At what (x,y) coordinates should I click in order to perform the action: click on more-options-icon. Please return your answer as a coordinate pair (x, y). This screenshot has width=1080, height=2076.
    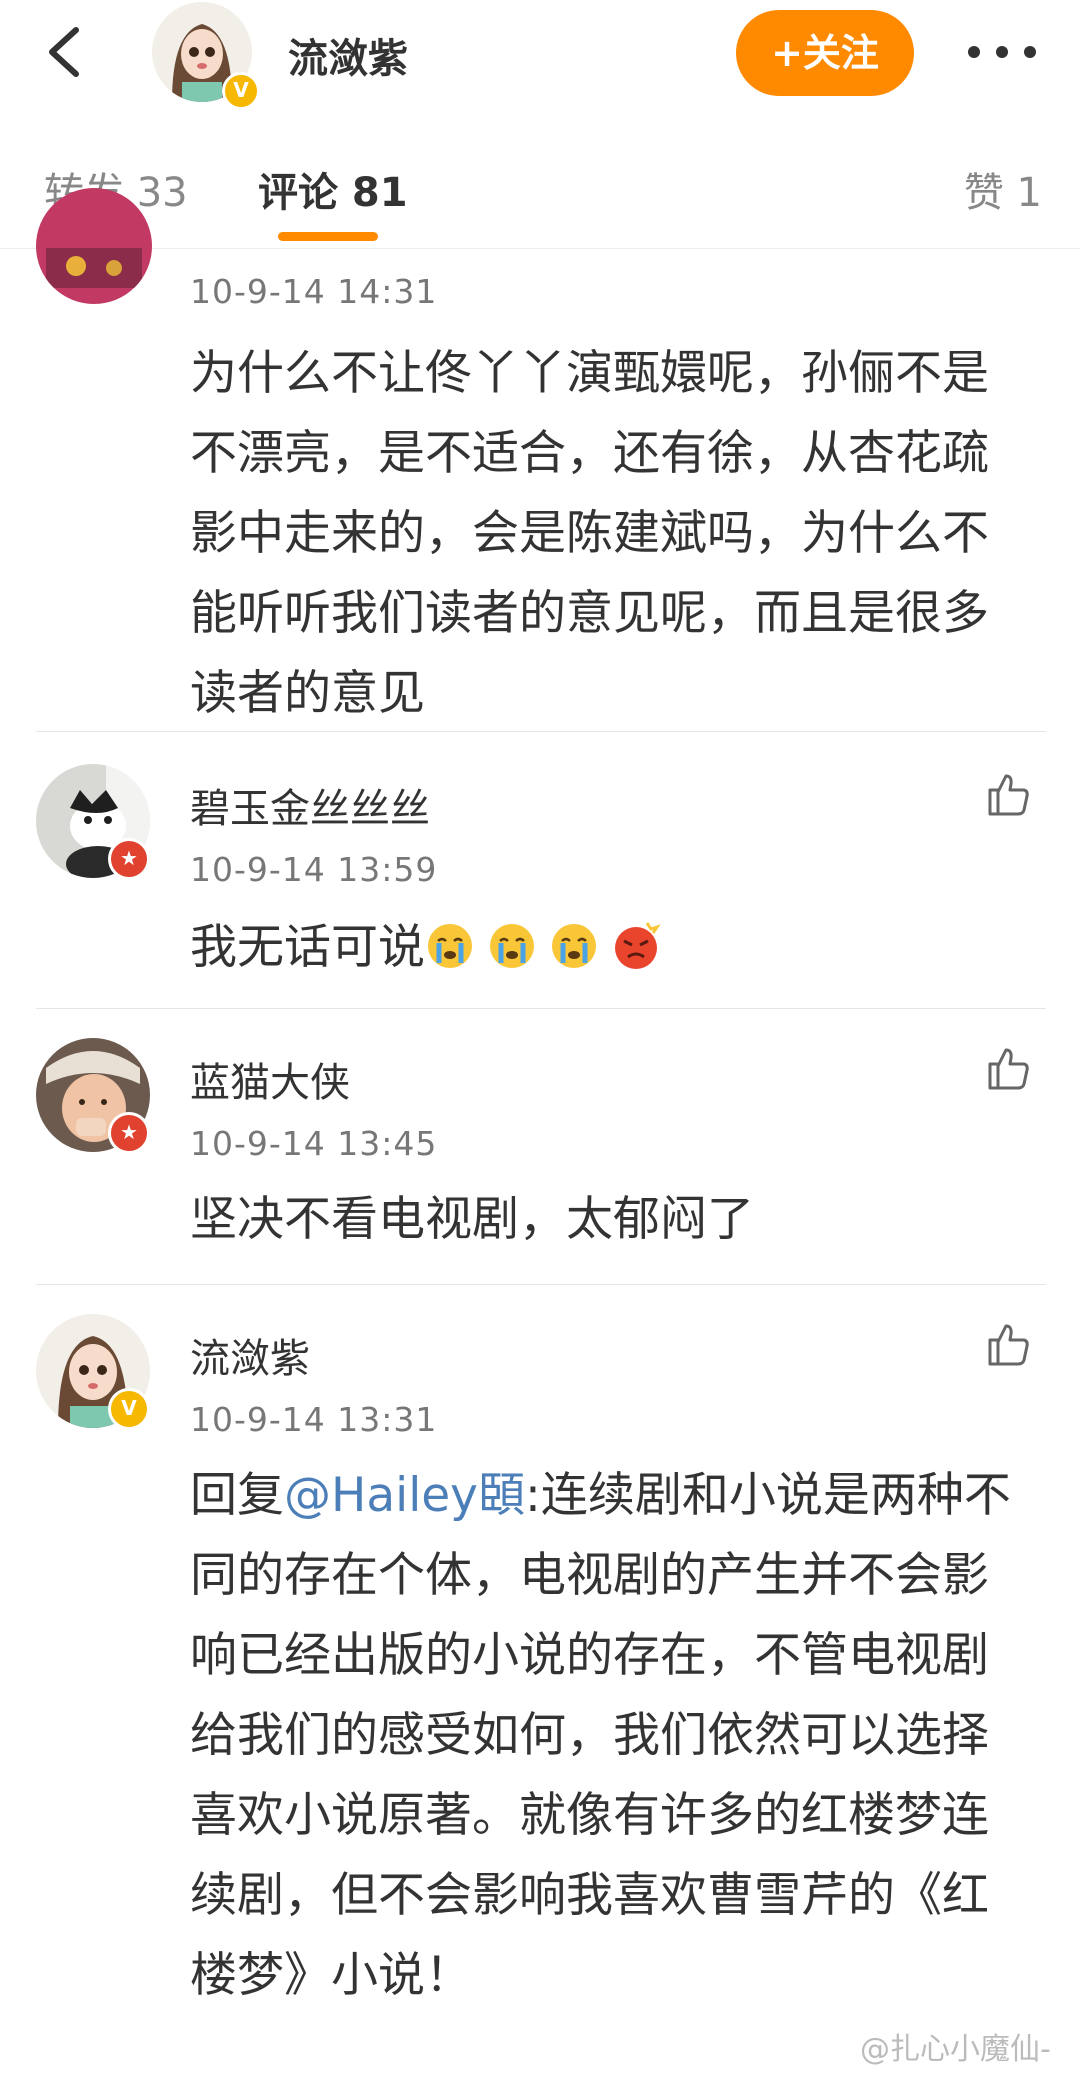
    Looking at the image, I should click on (1002, 52).